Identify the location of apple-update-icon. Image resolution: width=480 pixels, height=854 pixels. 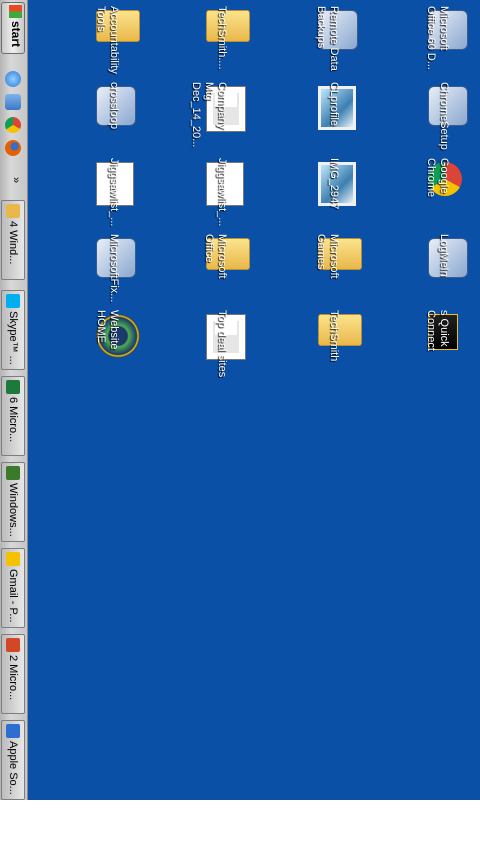
(13, 731).